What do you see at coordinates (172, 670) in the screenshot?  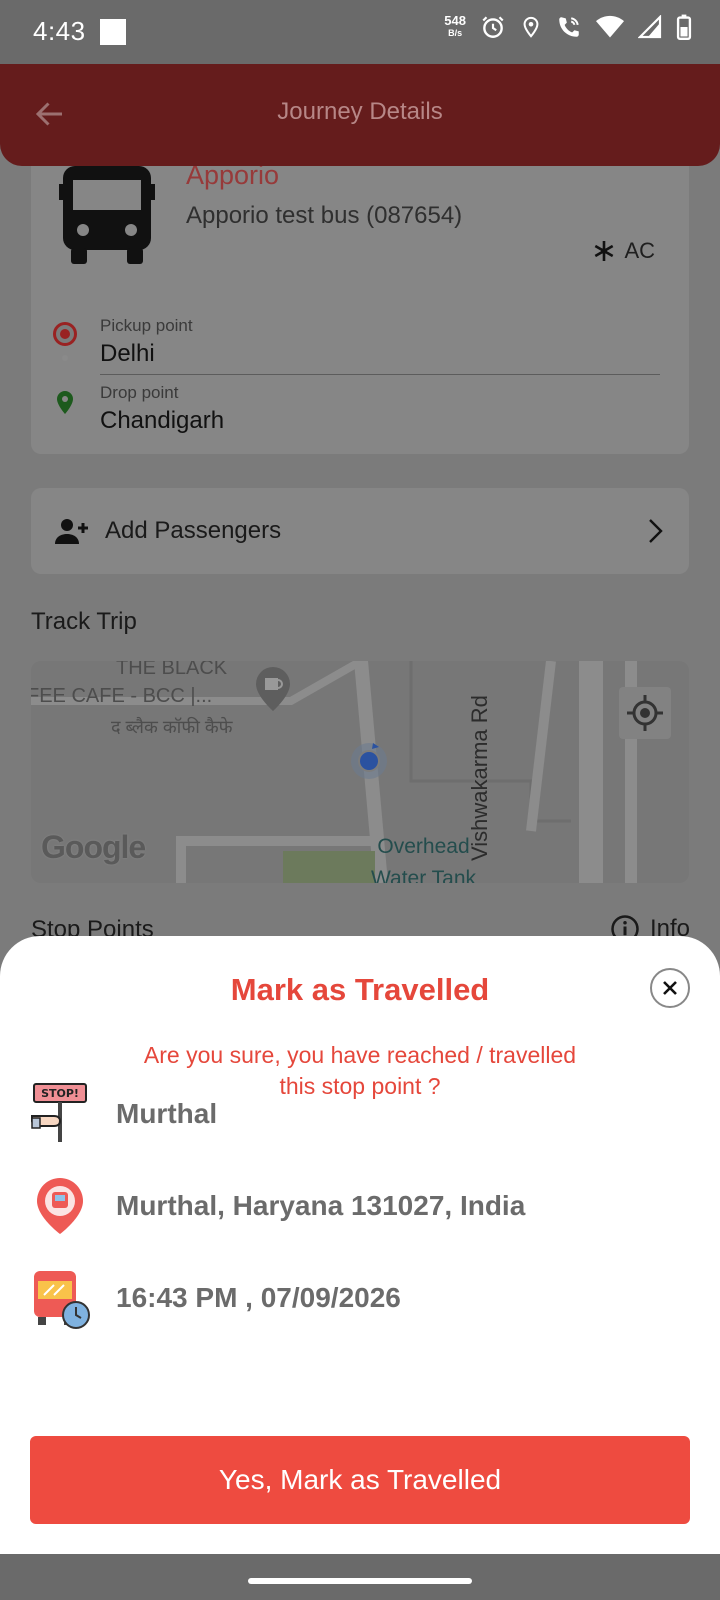 I see `map-label-cafe: THE BLACK` at bounding box center [172, 670].